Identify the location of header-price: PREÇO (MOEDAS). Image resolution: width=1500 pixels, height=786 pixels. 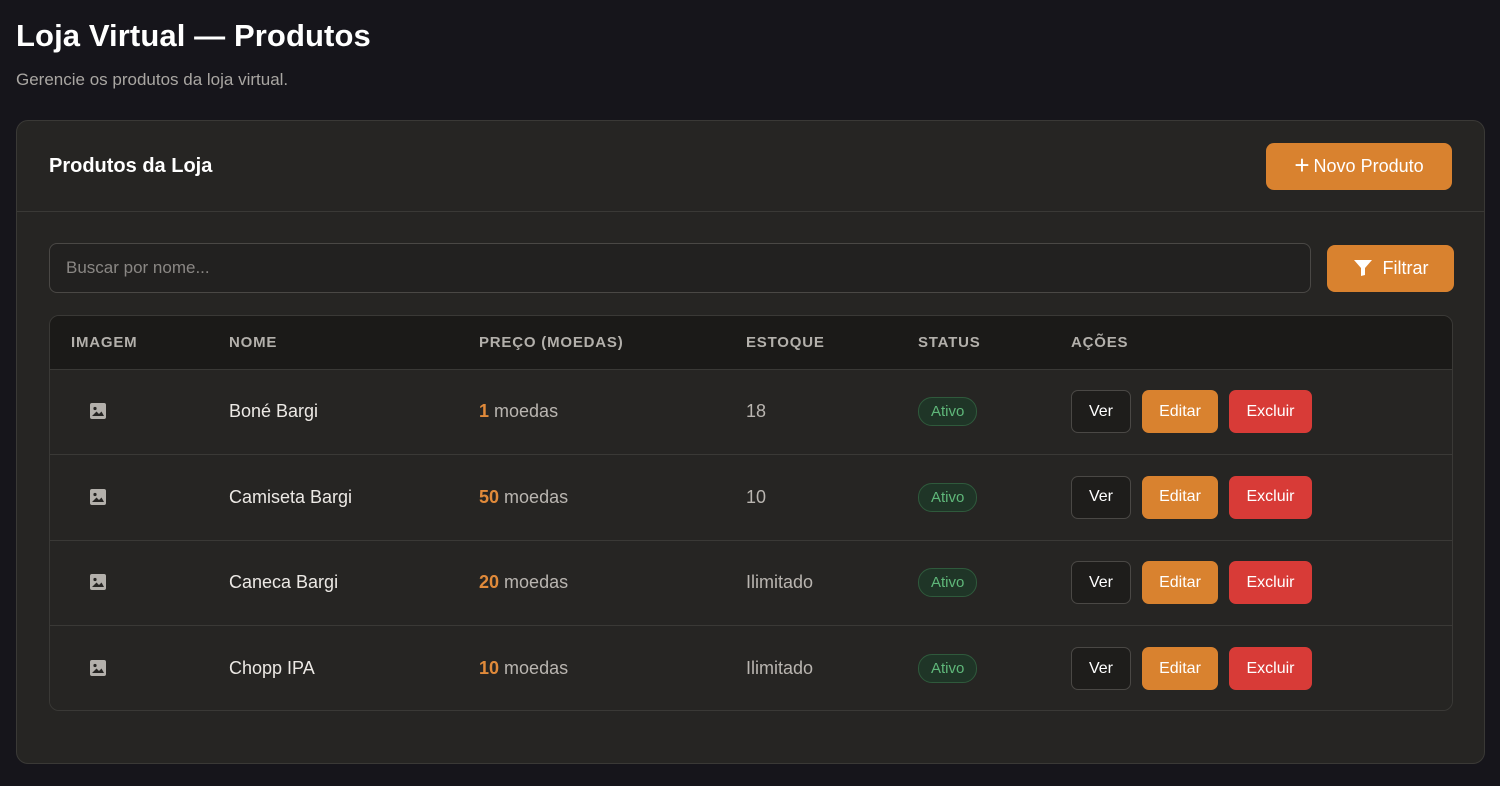
(551, 342).